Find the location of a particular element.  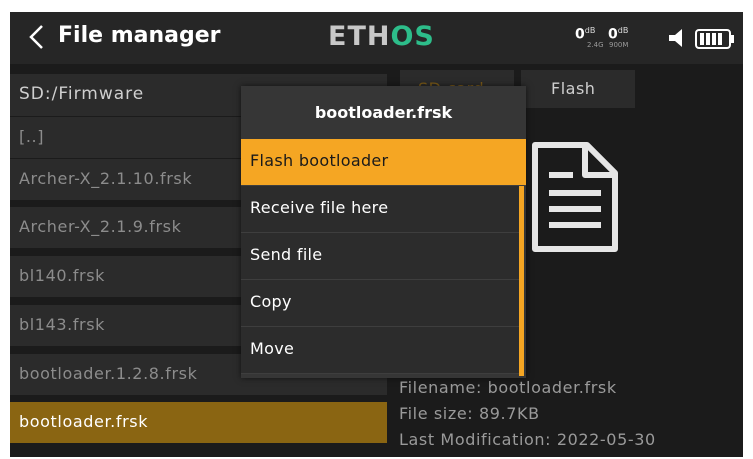

logo-text-right: OS is located at coordinates (412, 36).